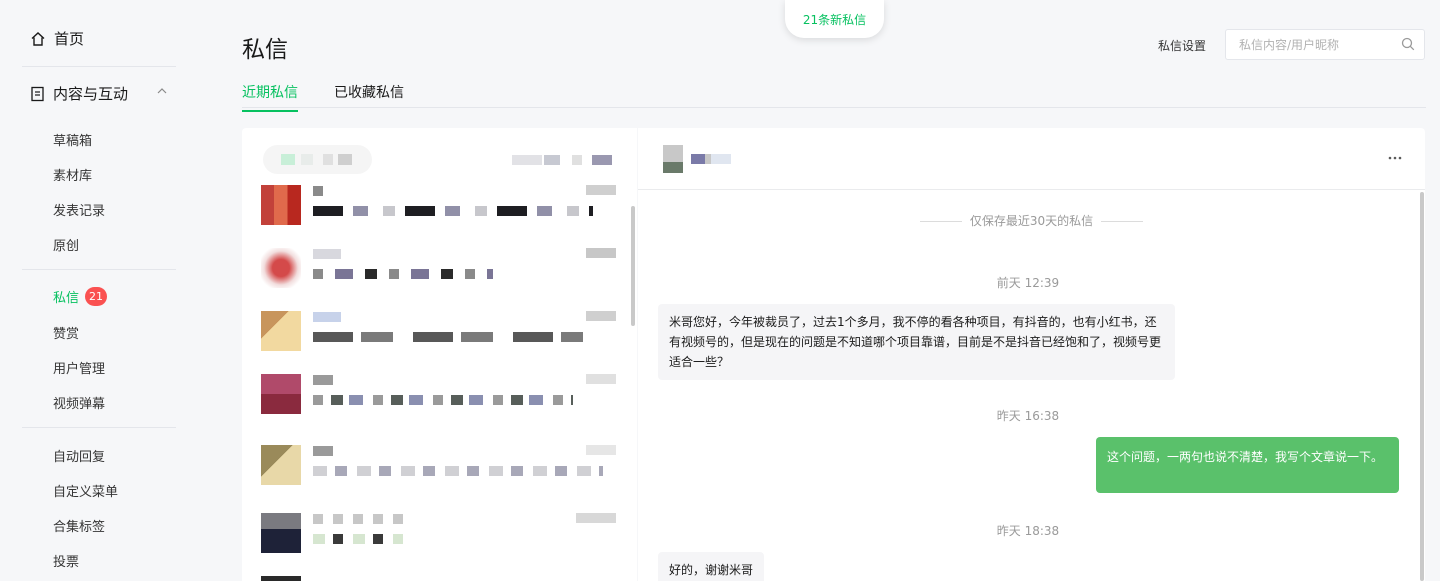  Describe the element at coordinates (1422, 386) in the screenshot. I see `chat-scrollbar` at that location.